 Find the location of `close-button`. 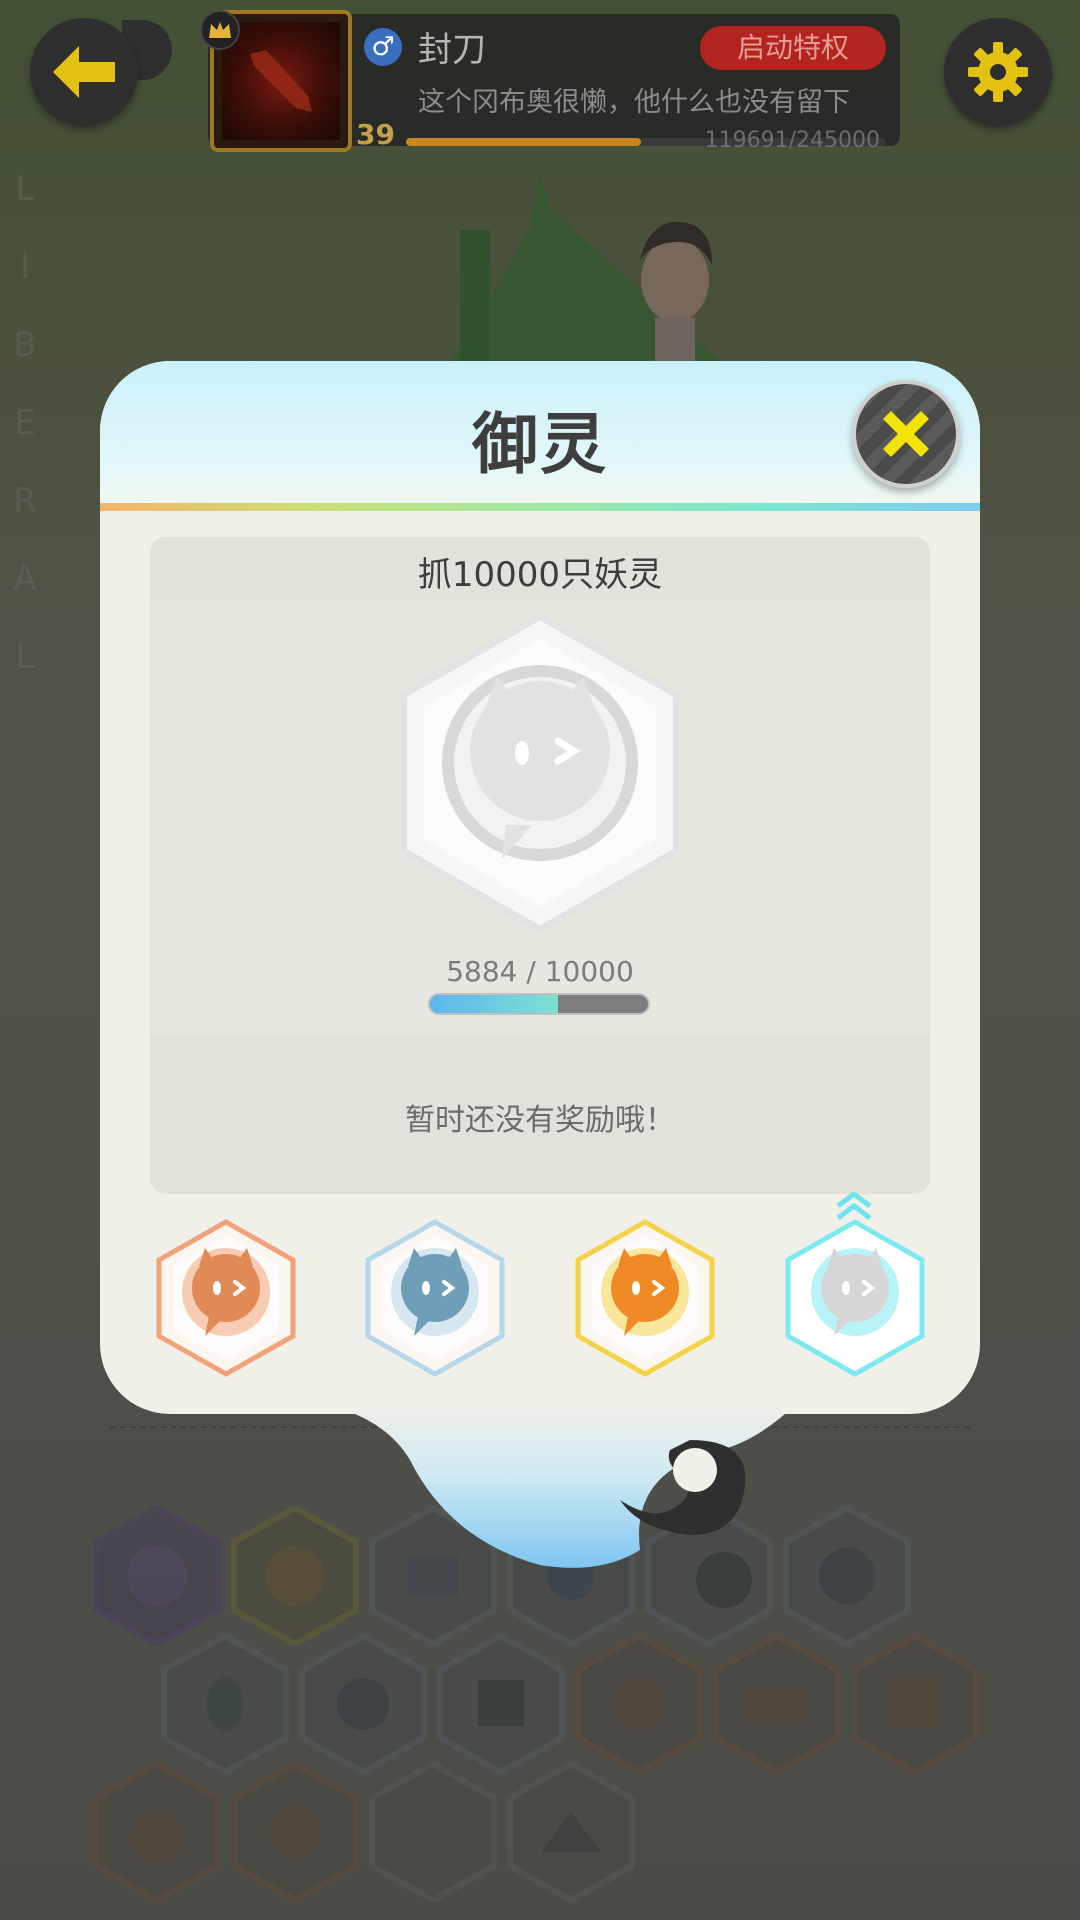

close-button is located at coordinates (906, 434).